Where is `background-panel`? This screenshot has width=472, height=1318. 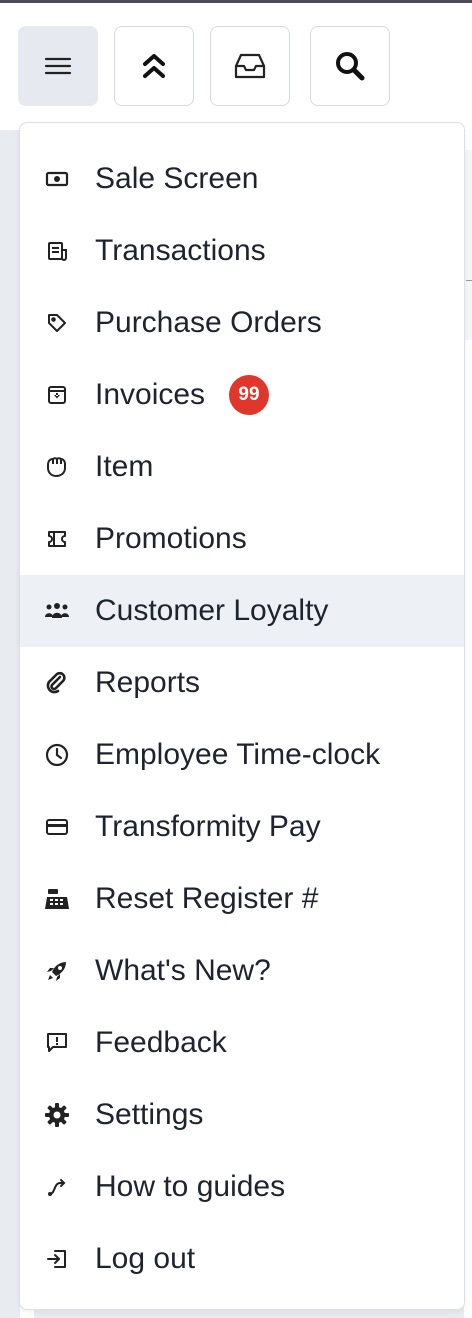 background-panel is located at coordinates (10, 724).